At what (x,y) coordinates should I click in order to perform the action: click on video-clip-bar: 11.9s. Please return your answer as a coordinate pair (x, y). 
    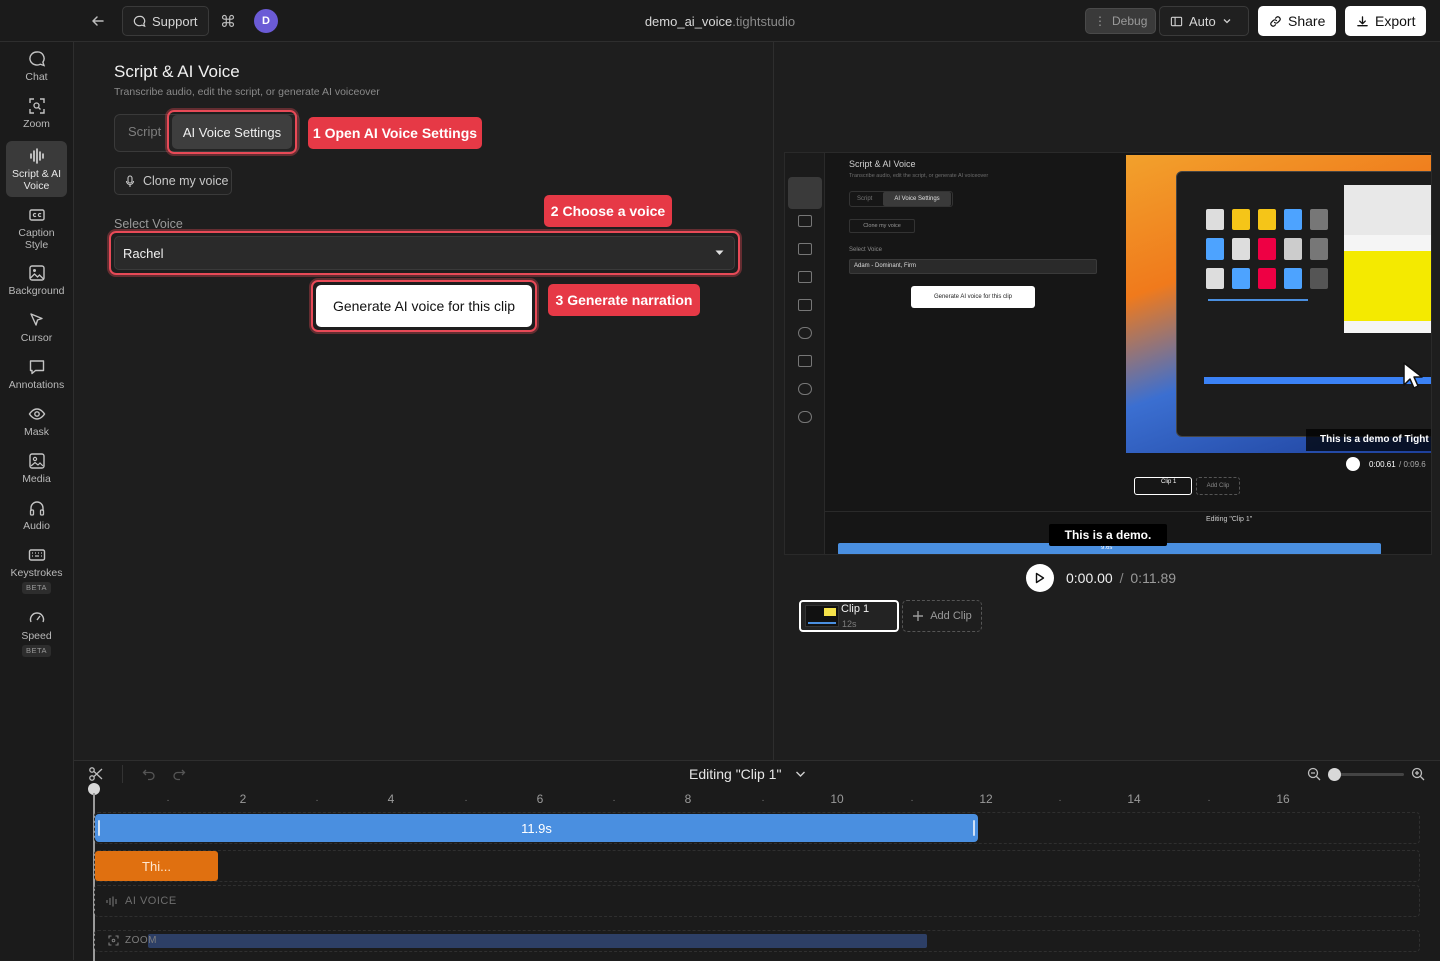
    Looking at the image, I should click on (536, 828).